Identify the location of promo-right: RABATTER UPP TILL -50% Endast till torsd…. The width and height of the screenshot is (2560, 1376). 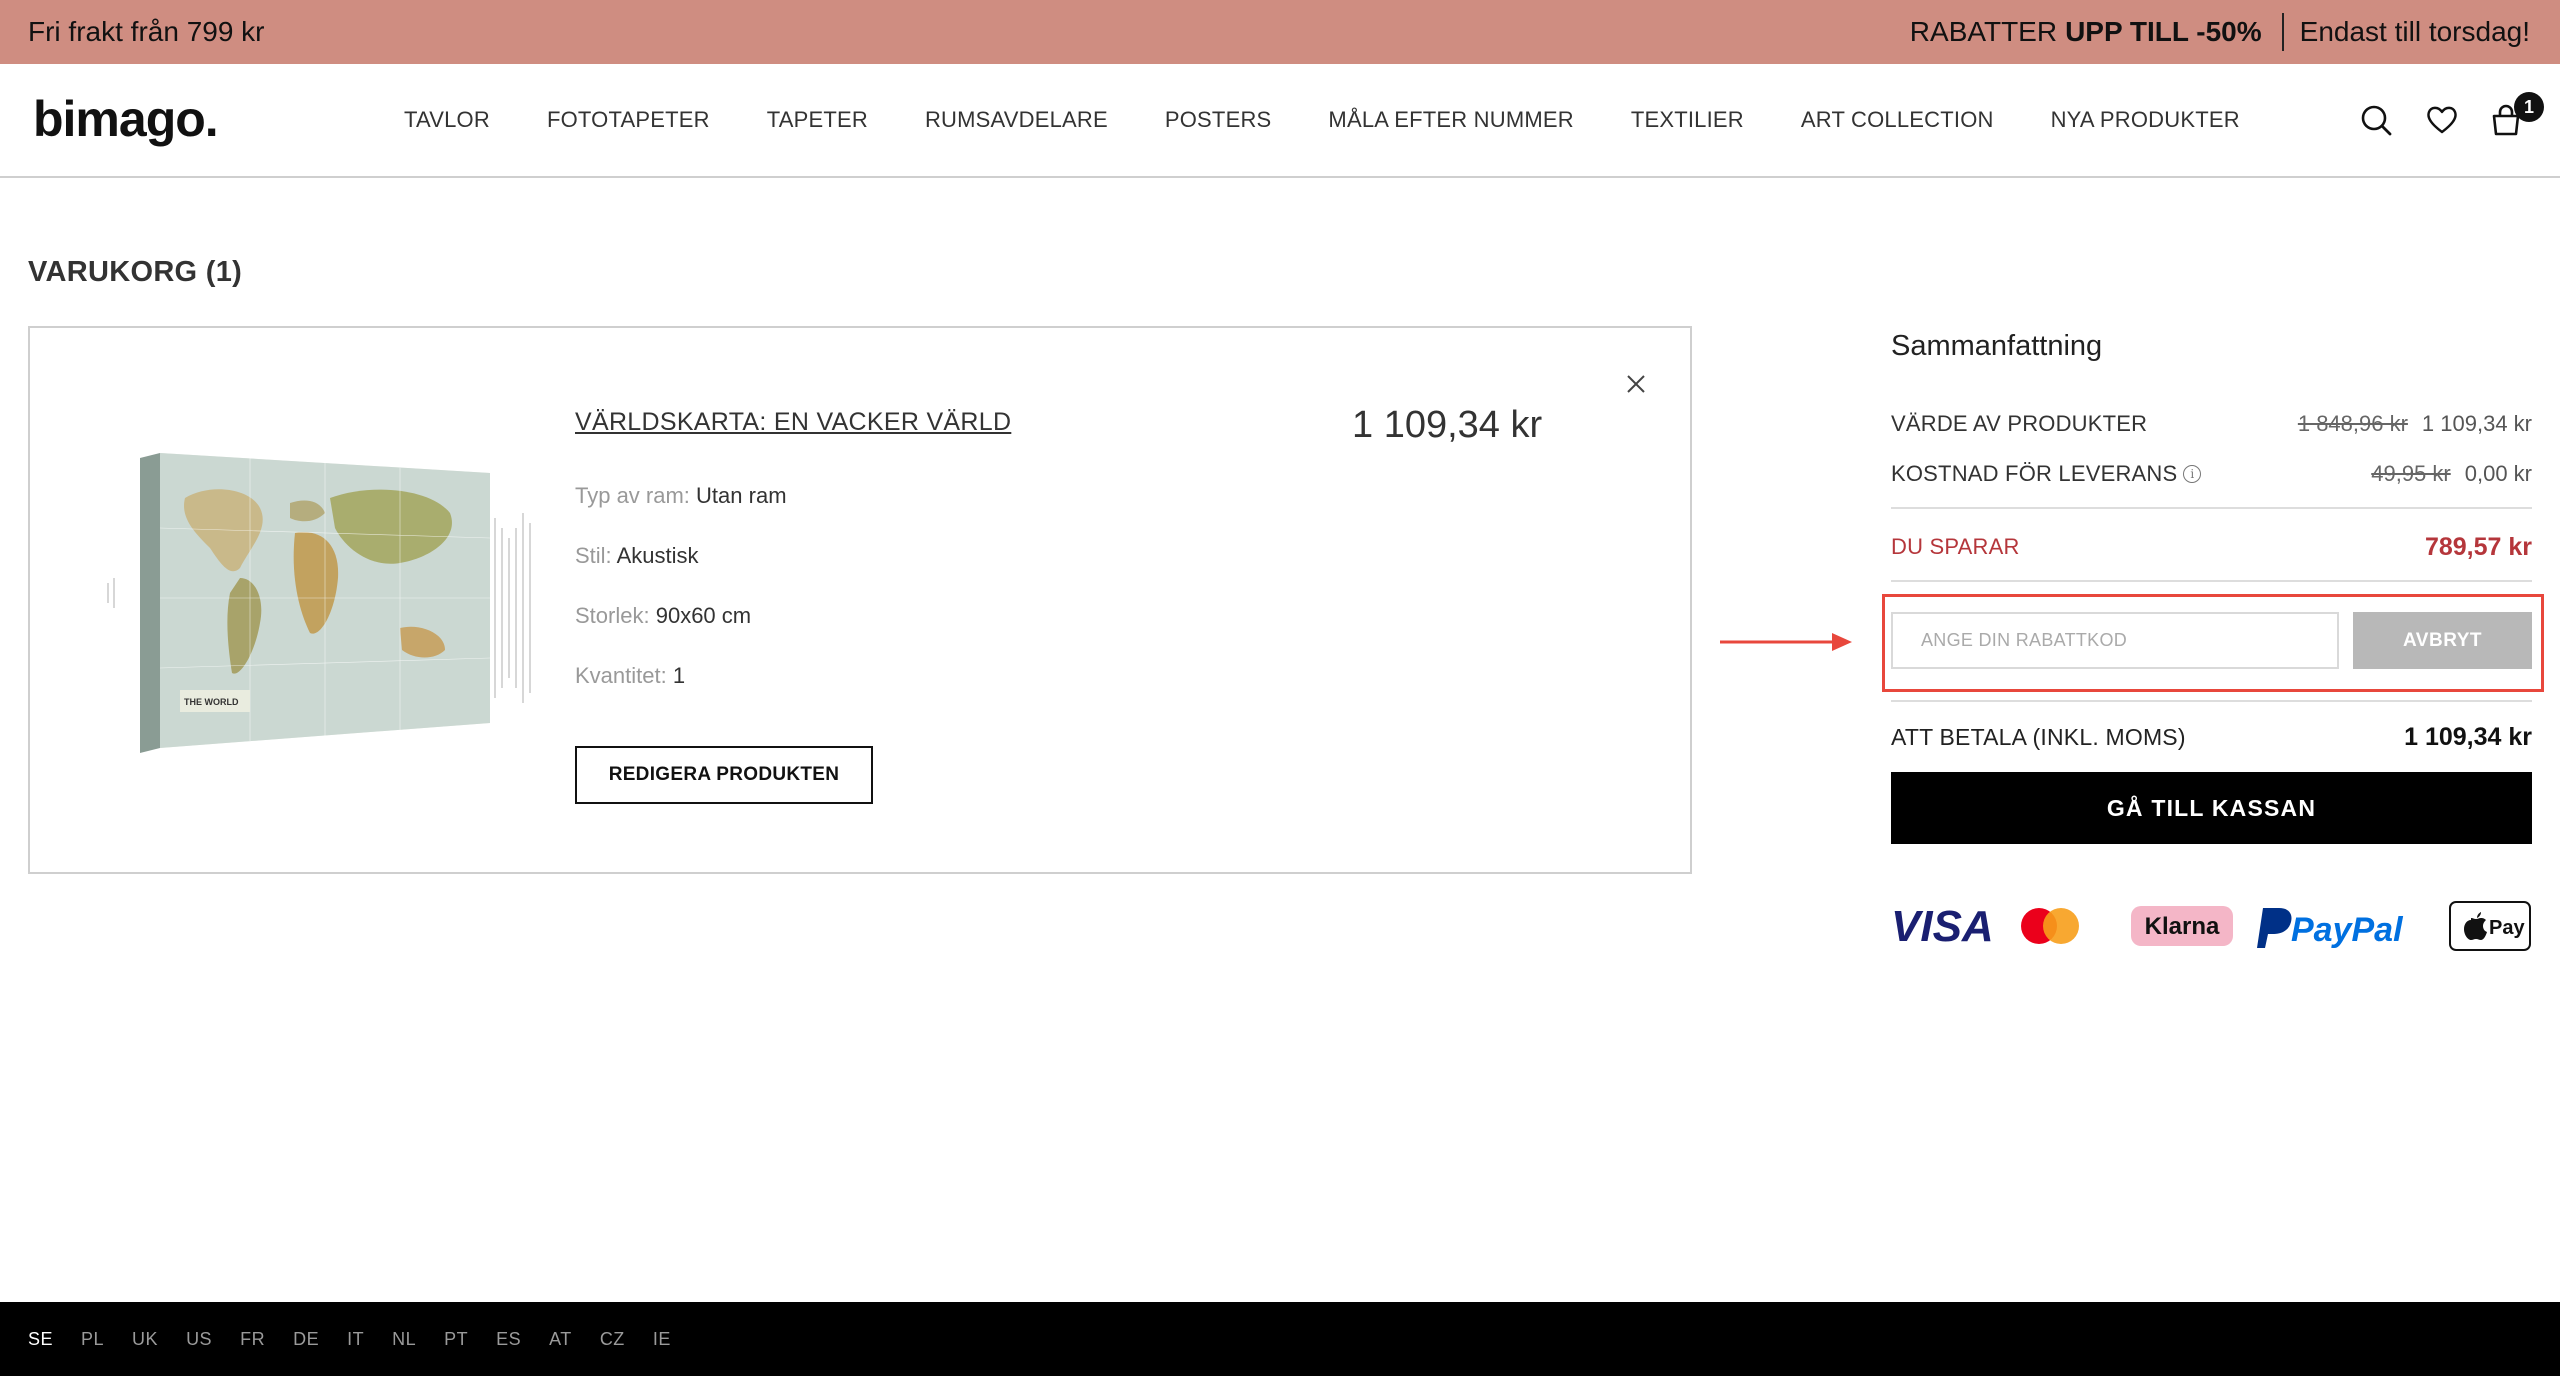
(2220, 32).